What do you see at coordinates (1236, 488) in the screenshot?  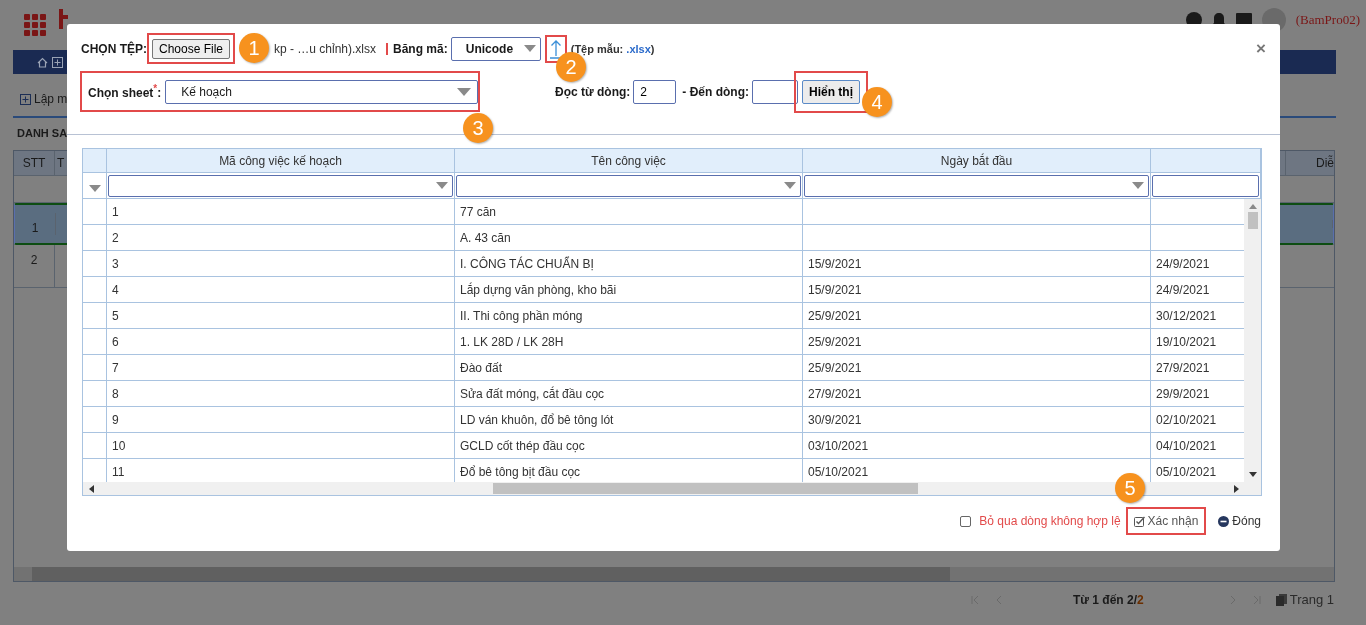 I see `scroll-right-icon` at bounding box center [1236, 488].